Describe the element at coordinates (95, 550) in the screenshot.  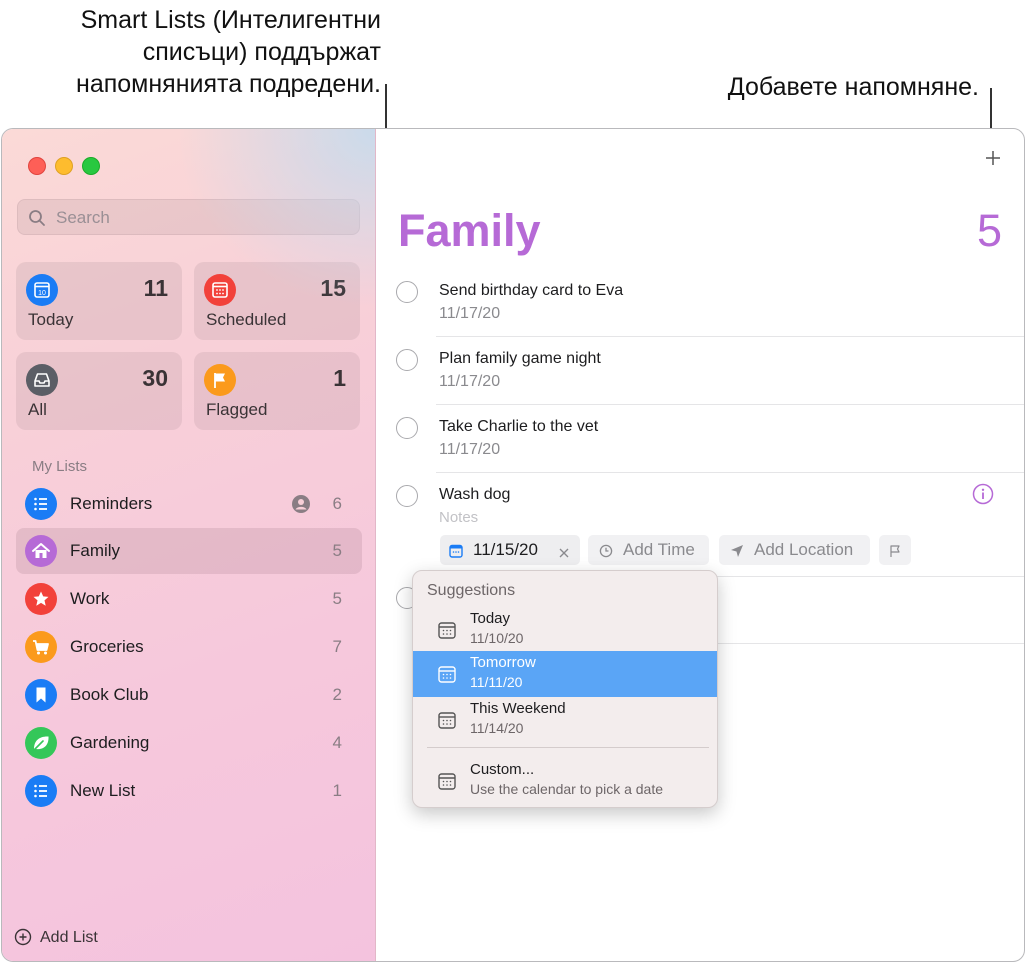
I see `sidebar-item-label: Family` at that location.